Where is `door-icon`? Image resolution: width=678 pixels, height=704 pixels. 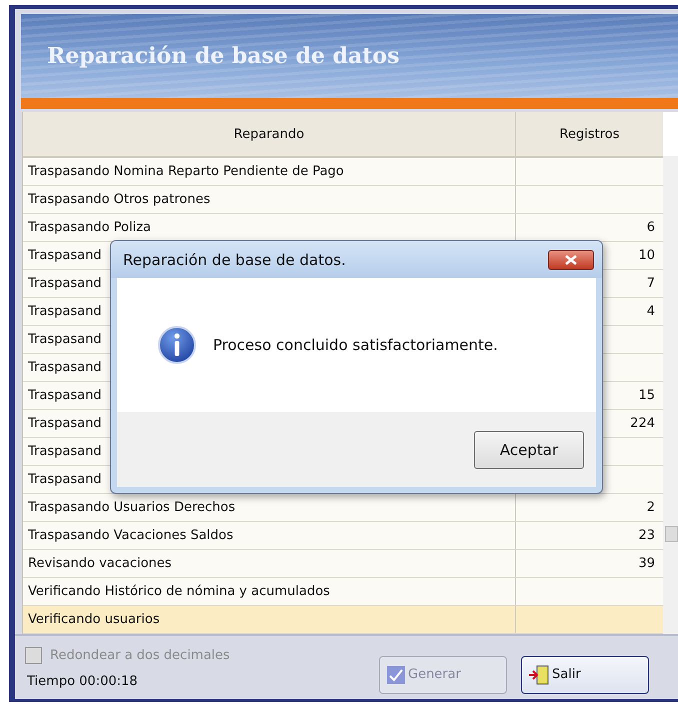
door-icon is located at coordinates (539, 674).